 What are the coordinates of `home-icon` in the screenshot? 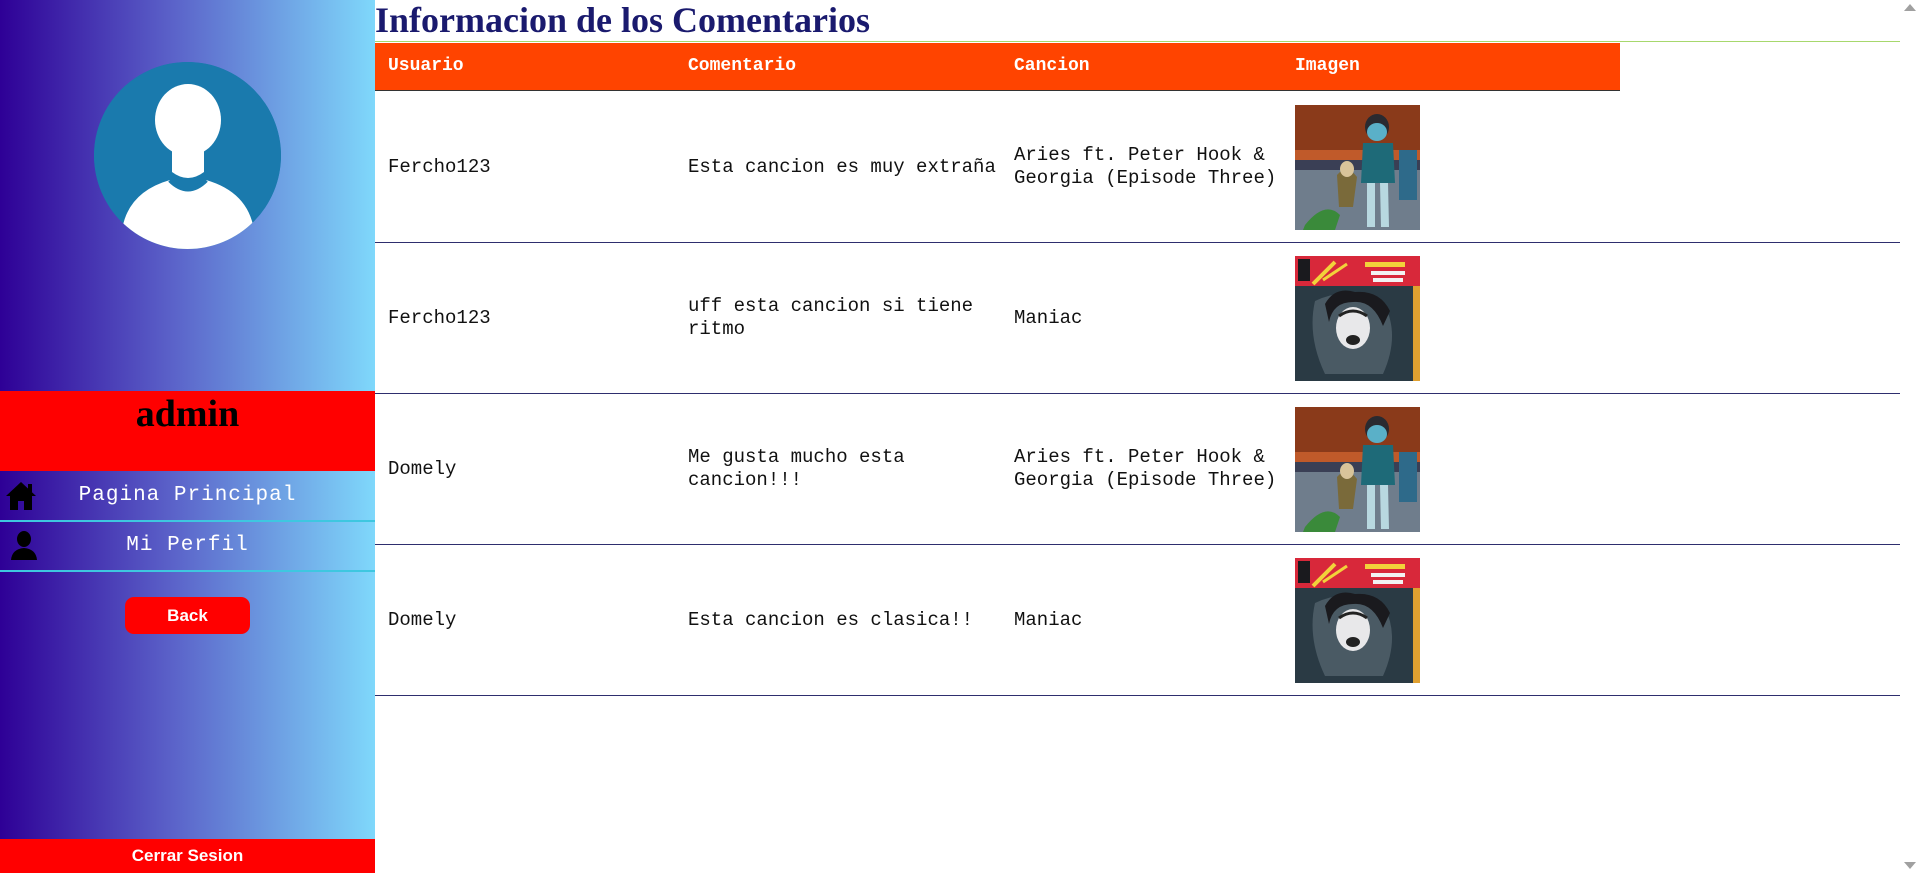 It's located at (21, 496).